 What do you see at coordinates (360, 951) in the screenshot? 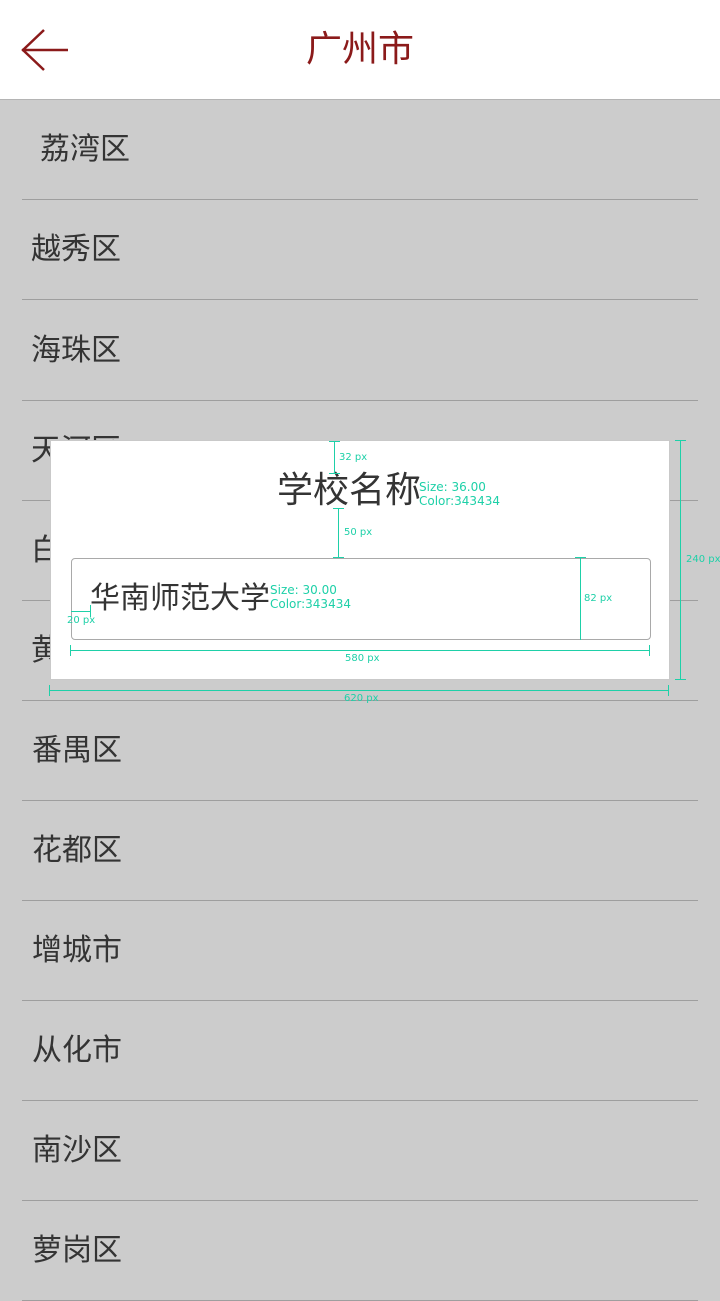
I see `list-item: 增城市` at bounding box center [360, 951].